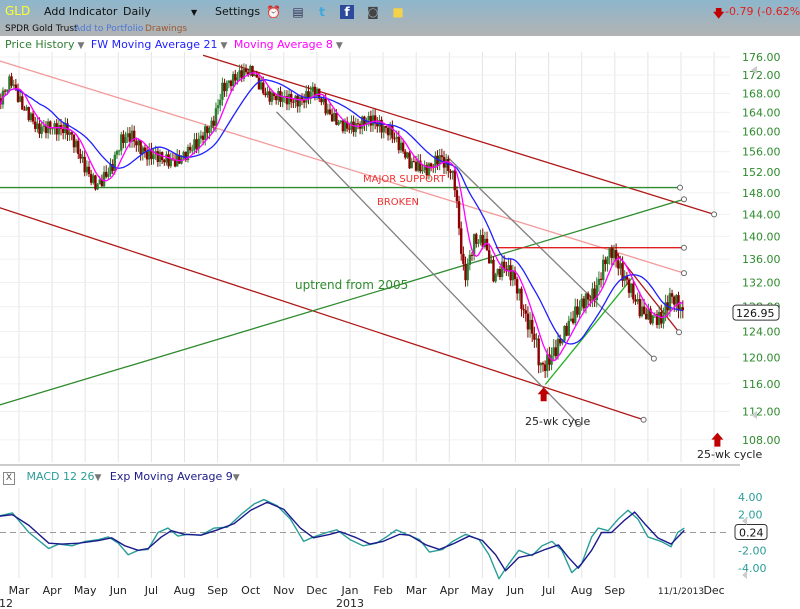 The width and height of the screenshot is (800, 609). I want to click on ma8-legend: Moving Average 8, so click(283, 44).